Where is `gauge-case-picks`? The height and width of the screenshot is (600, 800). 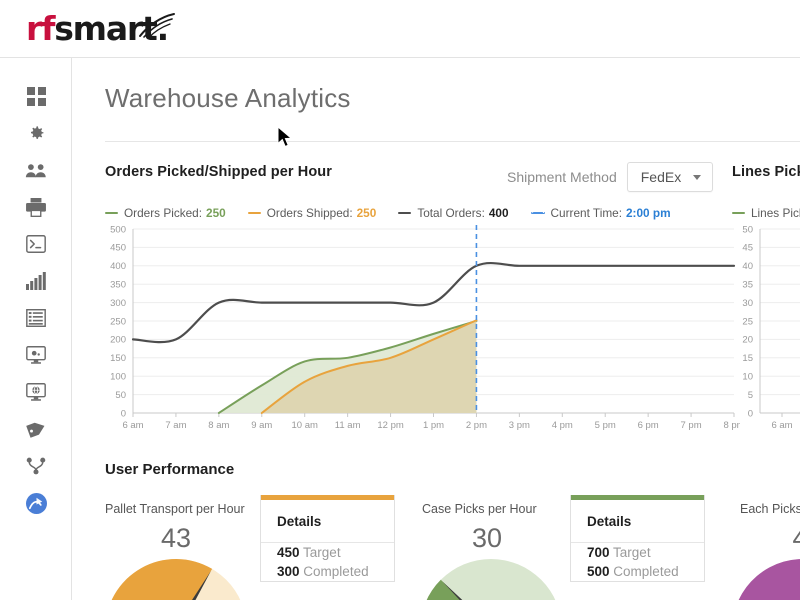 gauge-case-picks is located at coordinates (491, 578).